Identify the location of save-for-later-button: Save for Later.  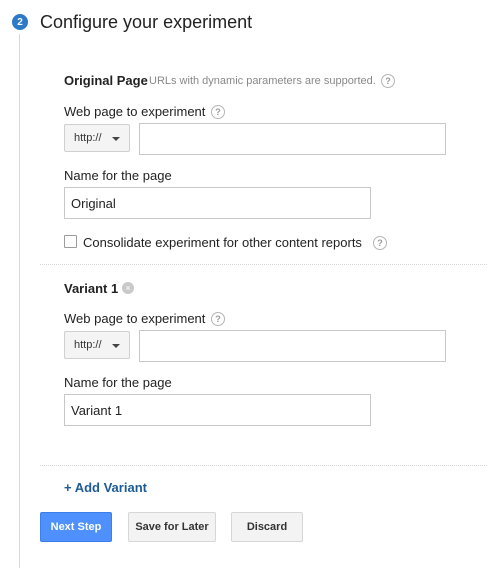
(172, 527).